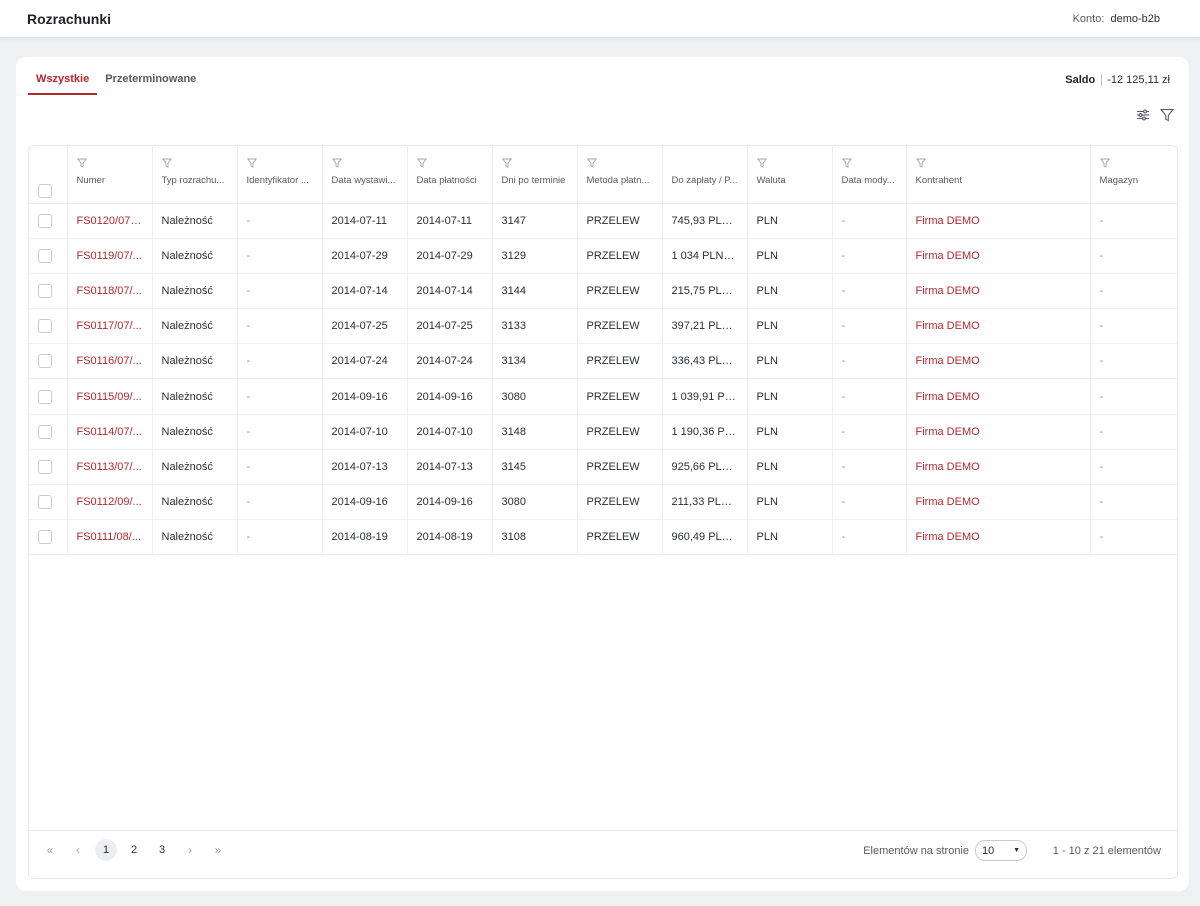  I want to click on column-header-contractor: Kontrahent, so click(998, 175).